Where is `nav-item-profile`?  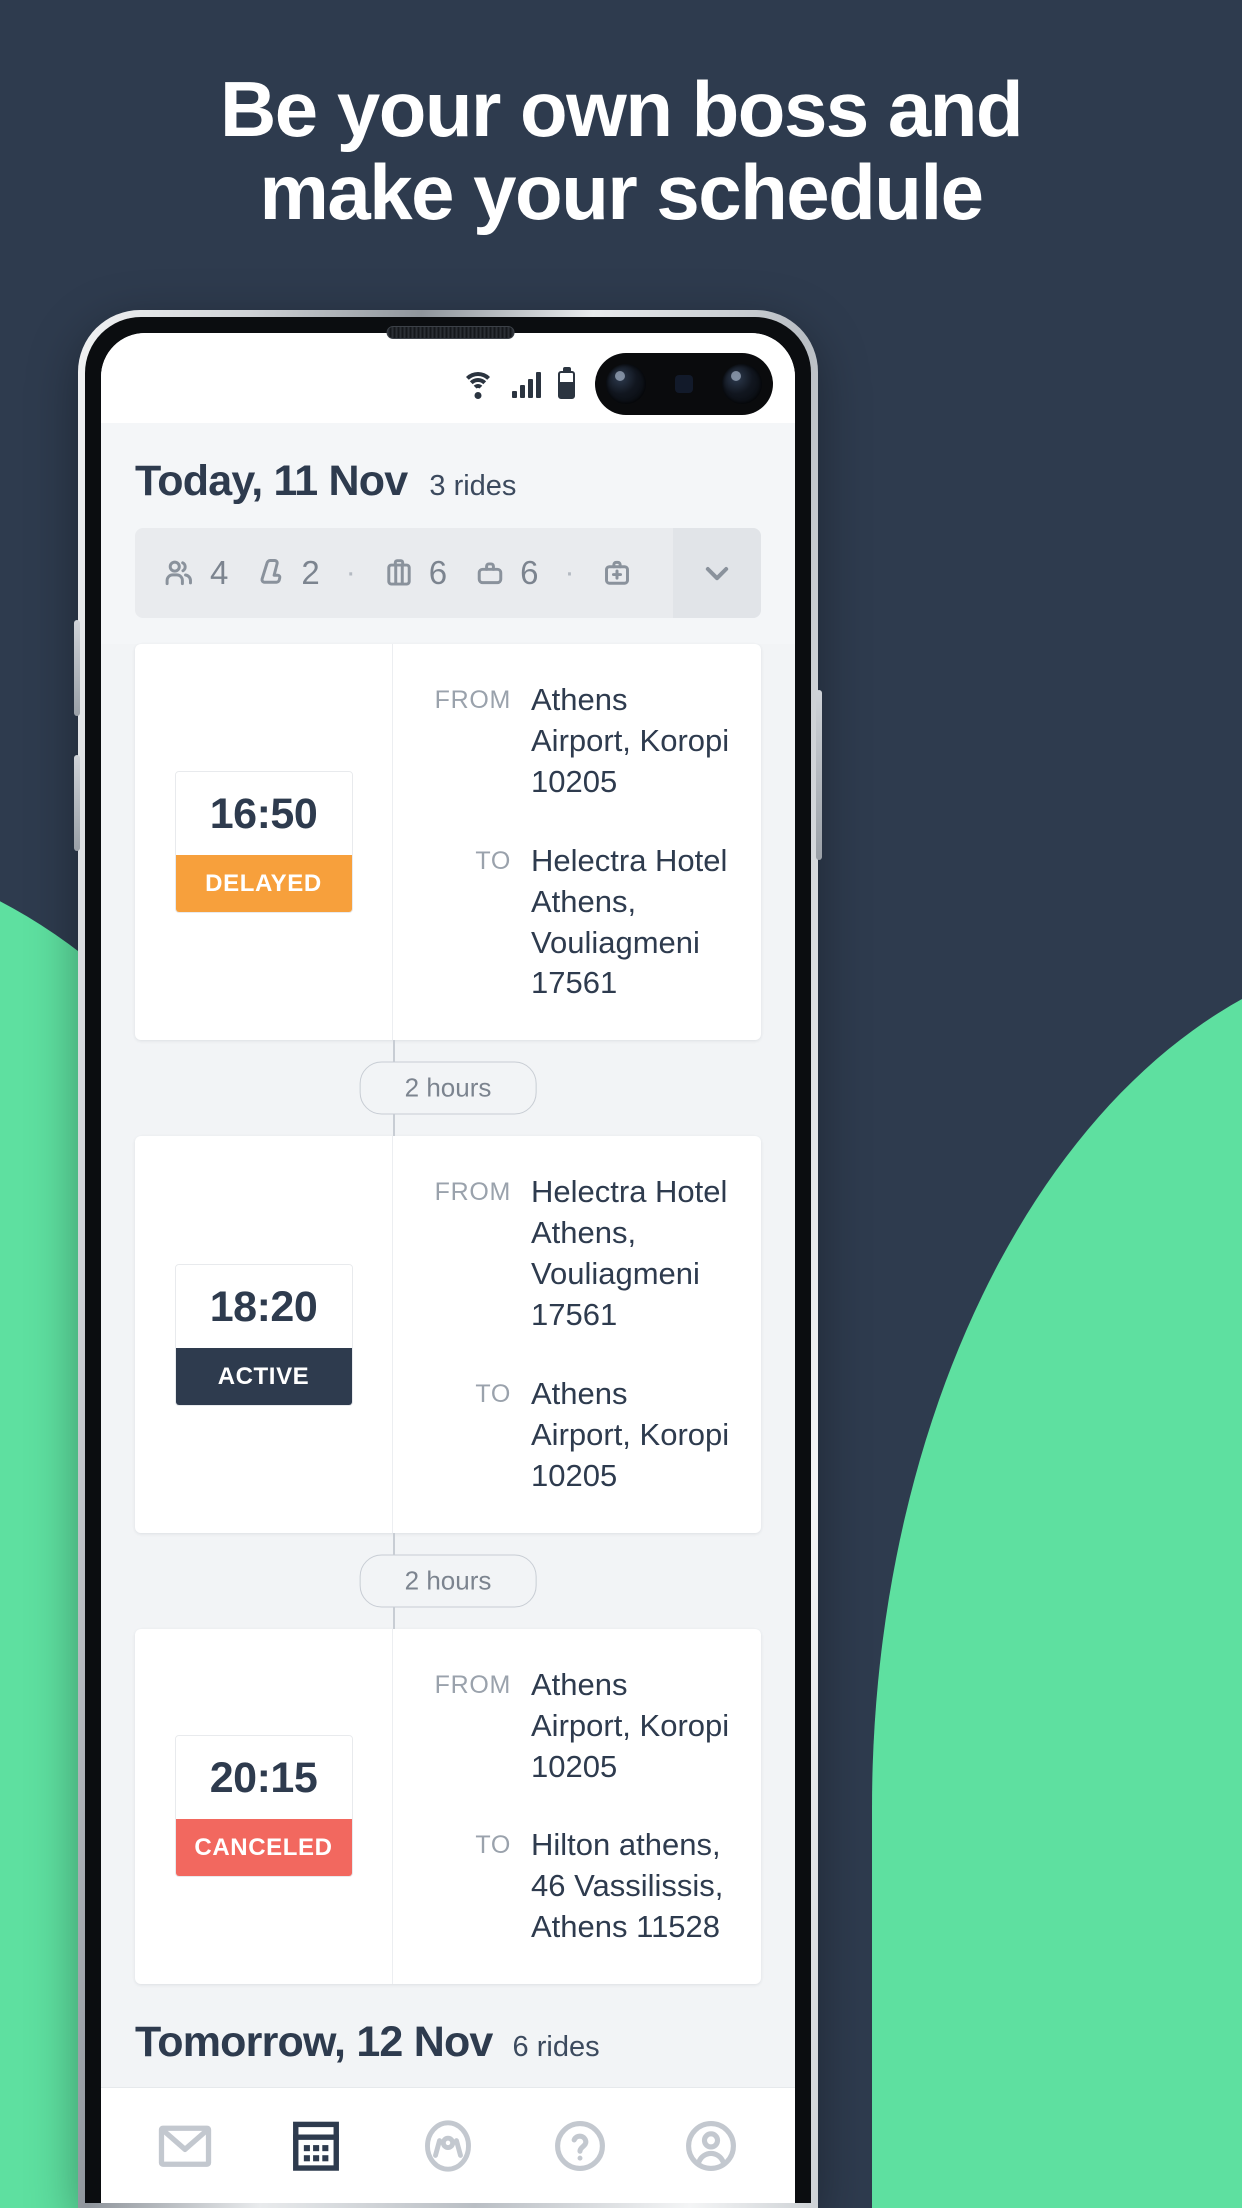 nav-item-profile is located at coordinates (711, 2146).